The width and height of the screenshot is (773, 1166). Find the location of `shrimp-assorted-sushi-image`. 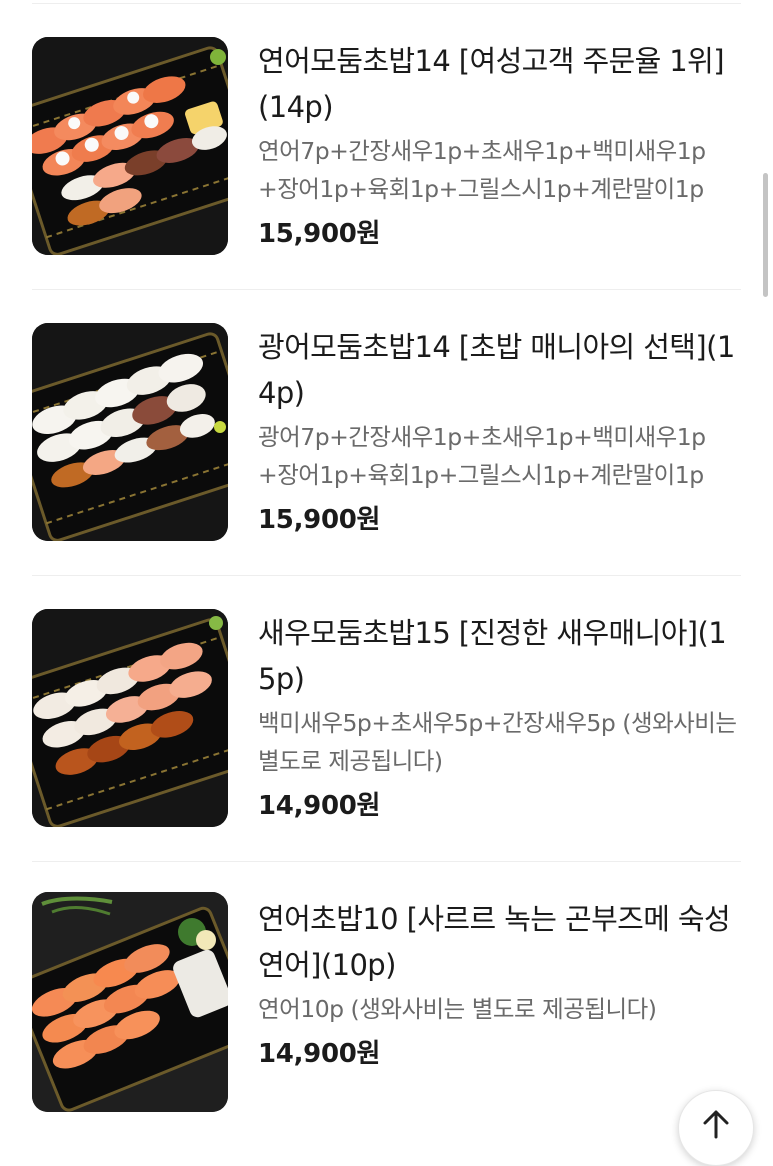

shrimp-assorted-sushi-image is located at coordinates (130, 718).